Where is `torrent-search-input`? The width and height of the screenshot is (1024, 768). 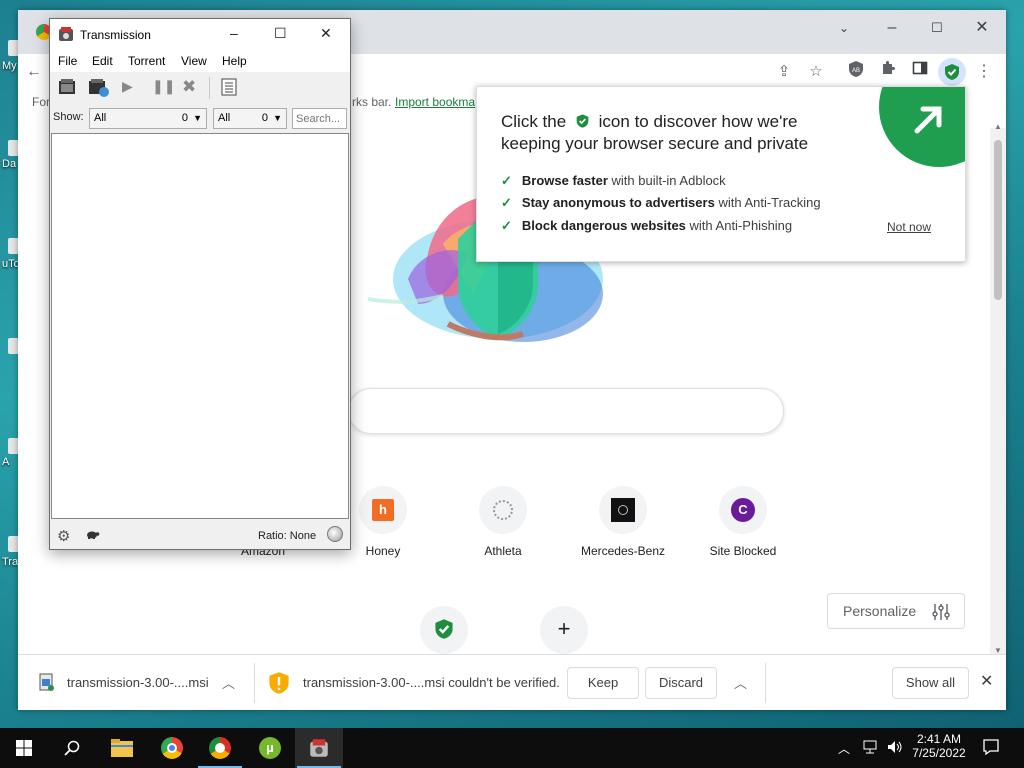 torrent-search-input is located at coordinates (319, 118).